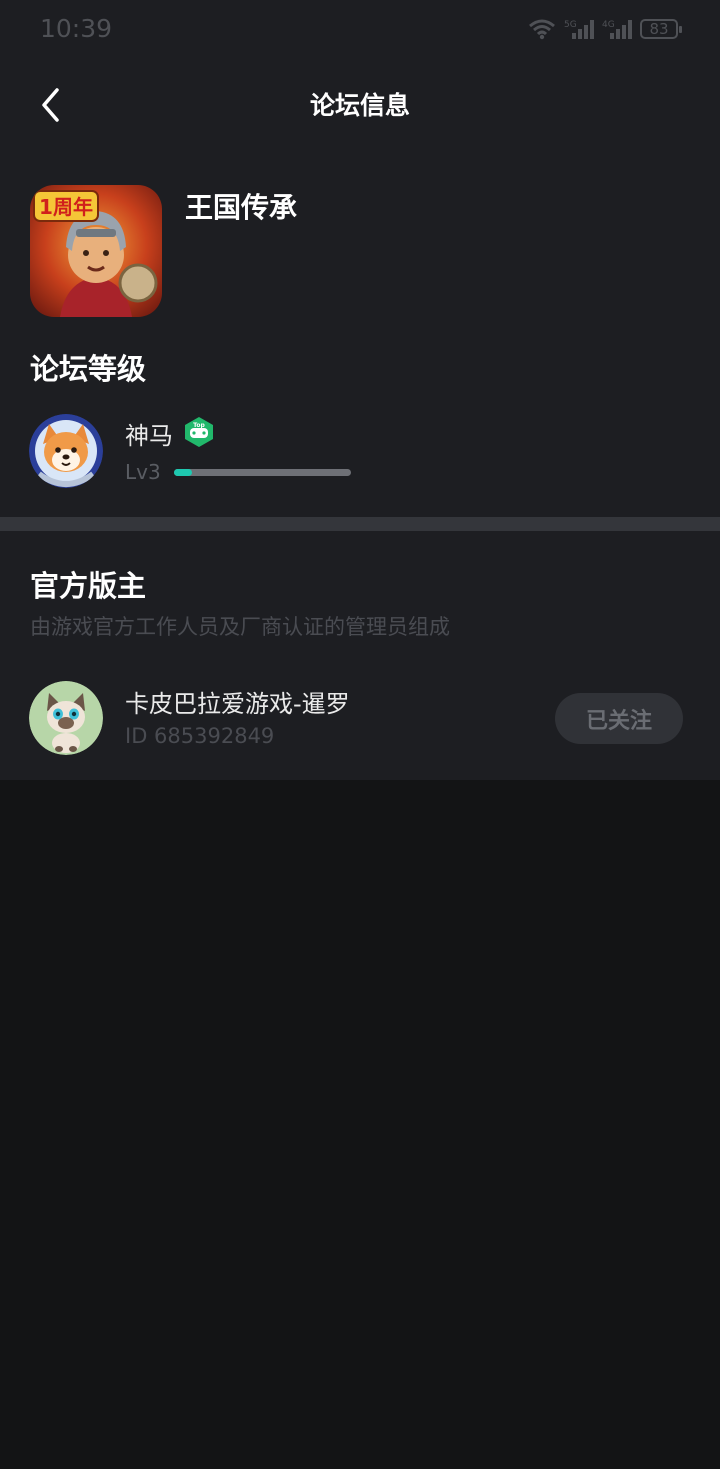 The height and width of the screenshot is (1469, 720). Describe the element at coordinates (66, 451) in the screenshot. I see `user-avatar` at that location.